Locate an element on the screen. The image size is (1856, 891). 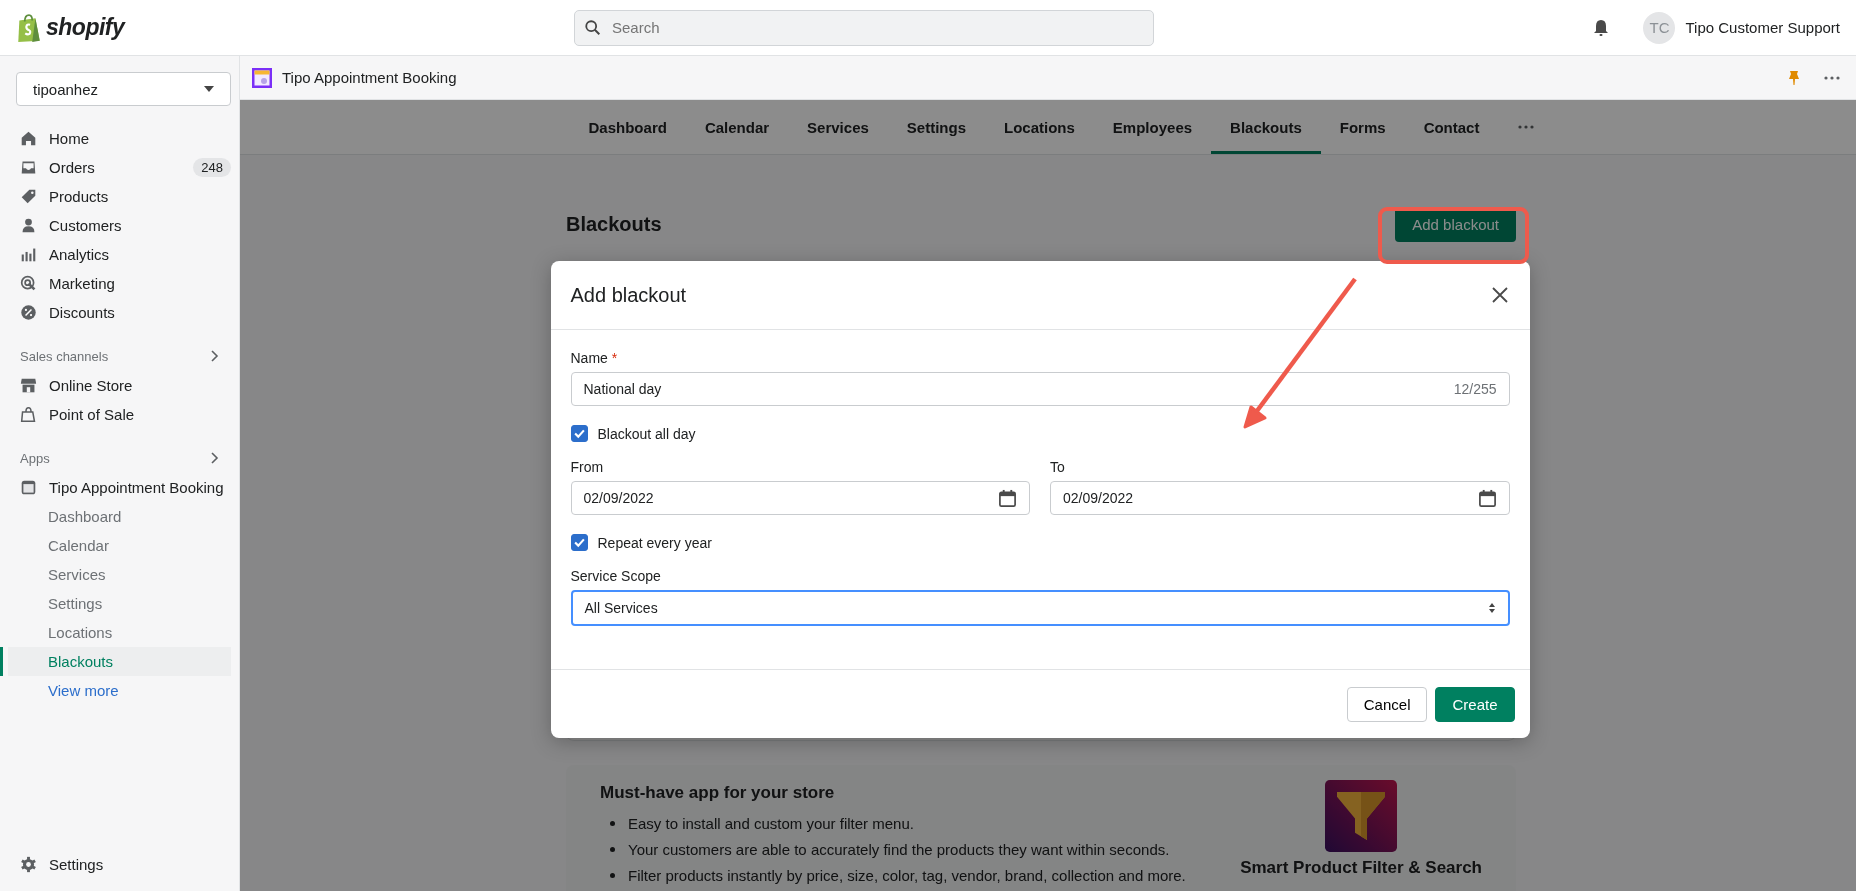
tab: Settings is located at coordinates (936, 127).